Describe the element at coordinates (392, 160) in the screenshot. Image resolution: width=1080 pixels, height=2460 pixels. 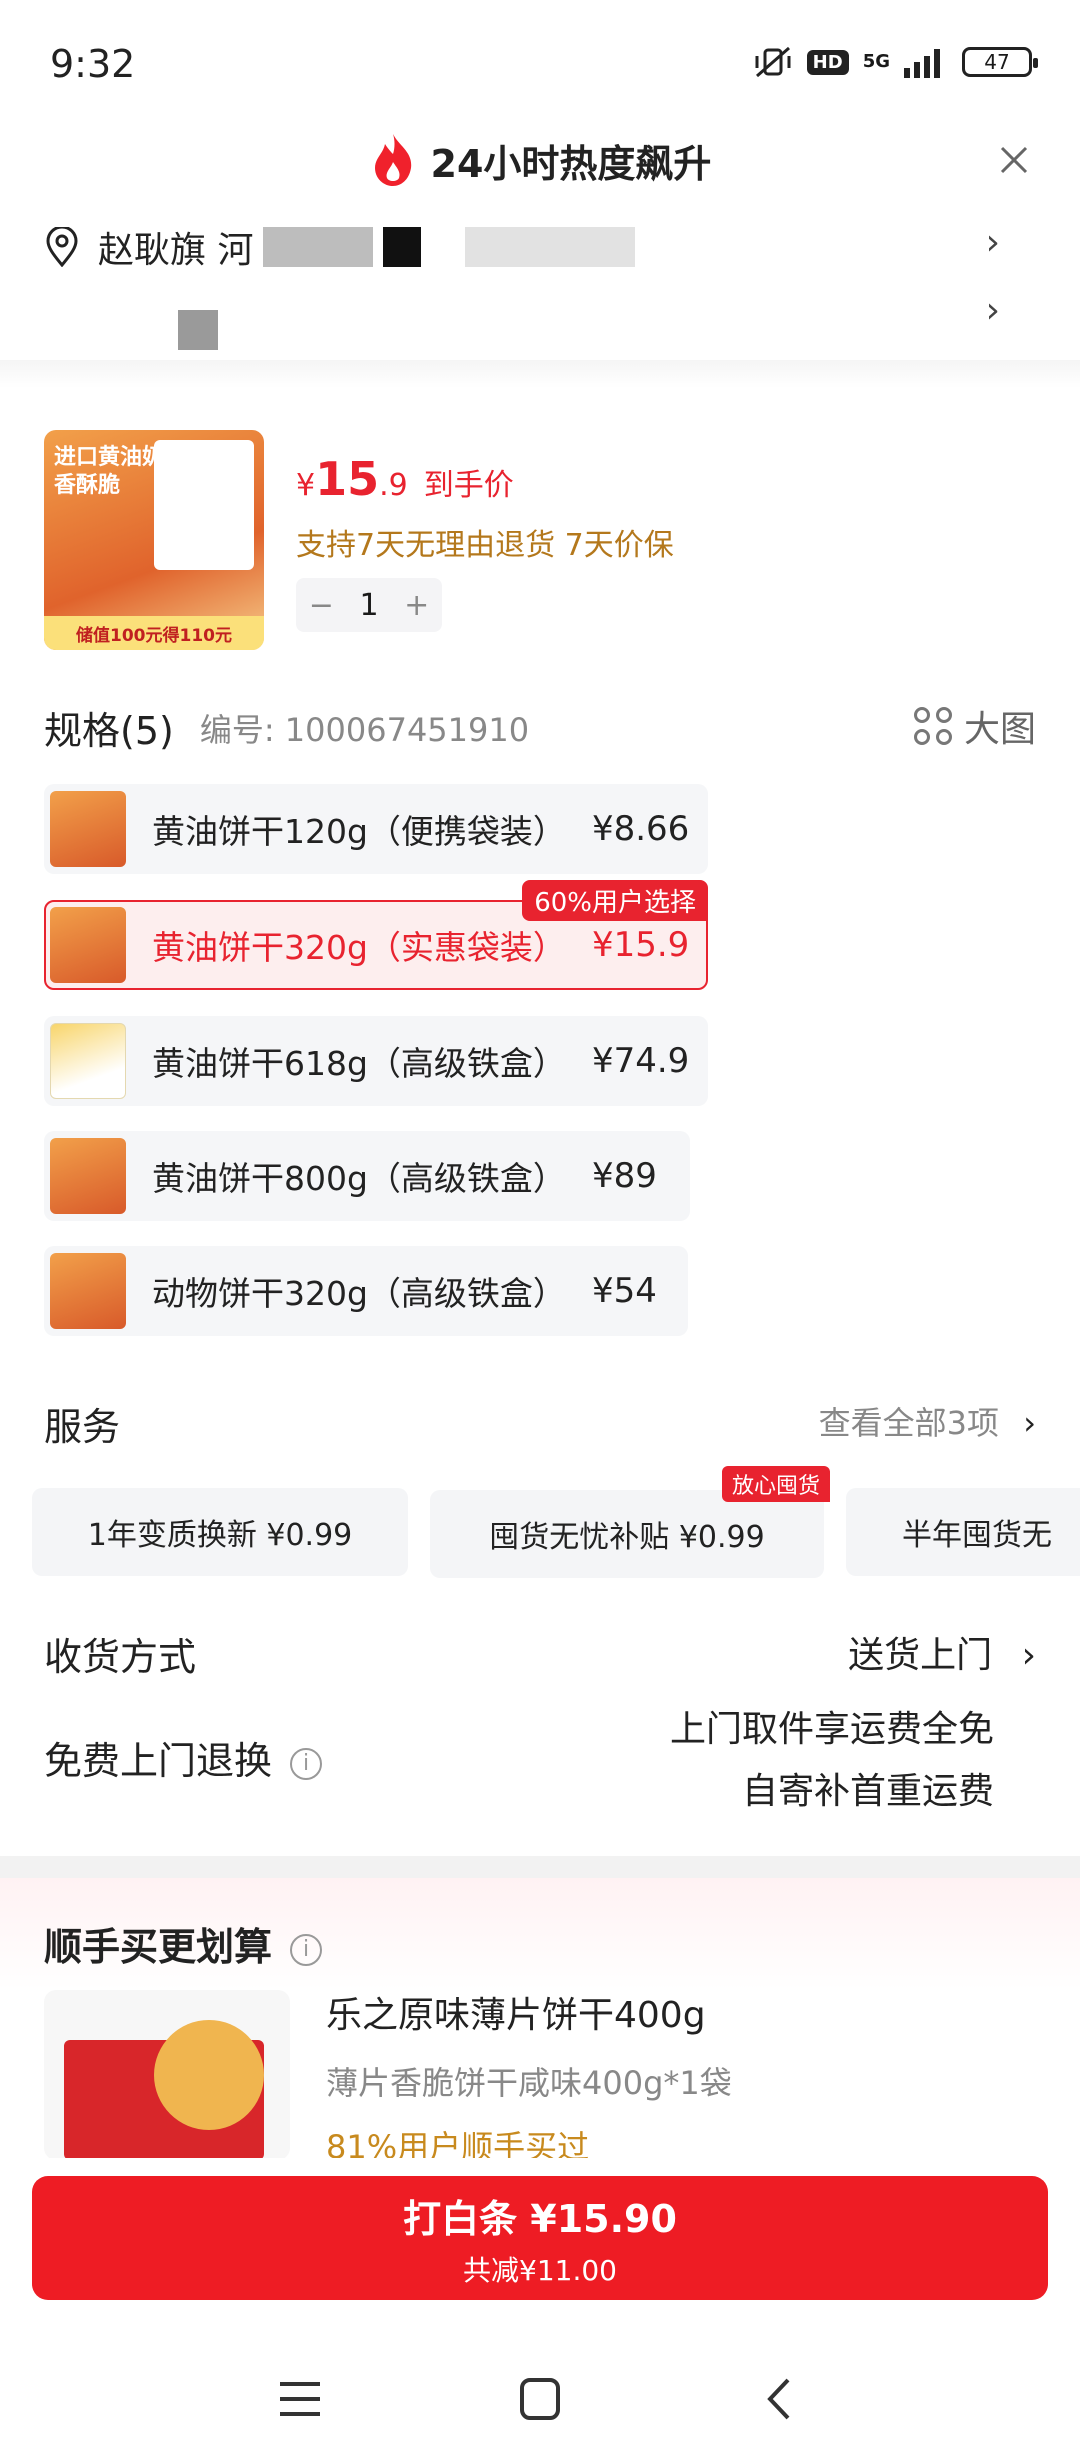
I see `flame-icon` at that location.